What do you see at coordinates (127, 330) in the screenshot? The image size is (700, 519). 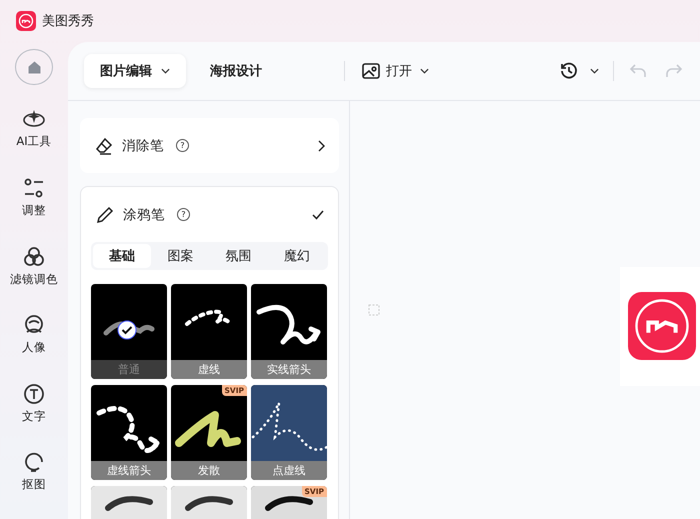 I see `check-circle-icon` at bounding box center [127, 330].